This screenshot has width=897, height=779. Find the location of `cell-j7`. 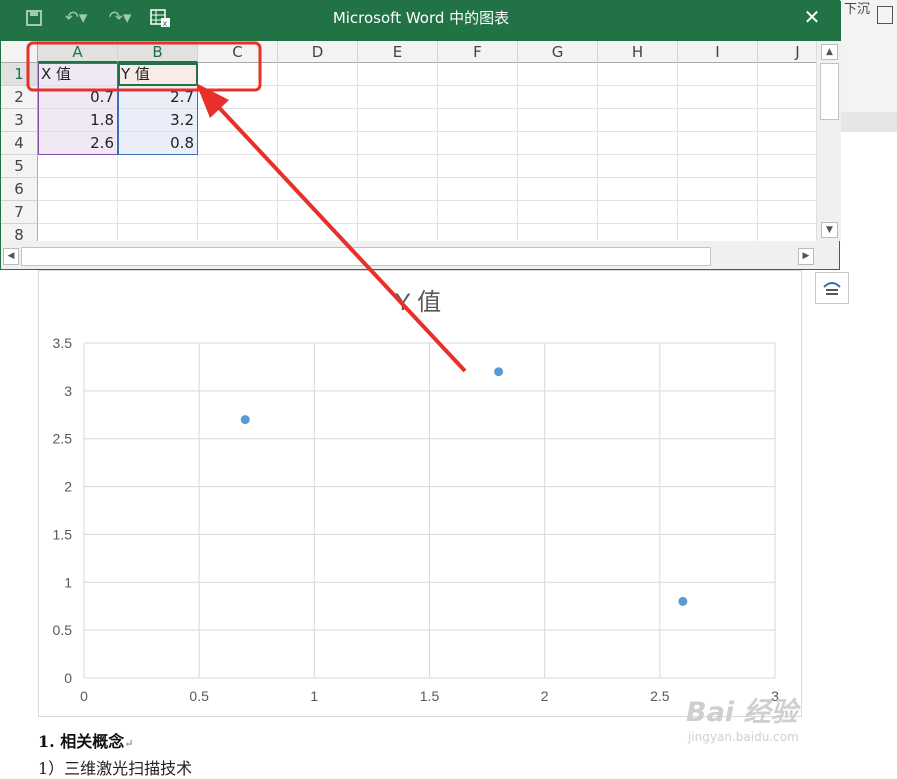

cell-j7 is located at coordinates (787, 212).